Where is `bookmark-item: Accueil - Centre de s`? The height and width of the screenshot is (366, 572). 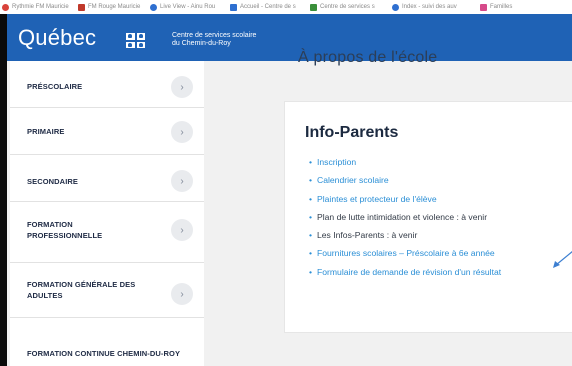
bookmark-item: Accueil - Centre de s is located at coordinates (263, 7).